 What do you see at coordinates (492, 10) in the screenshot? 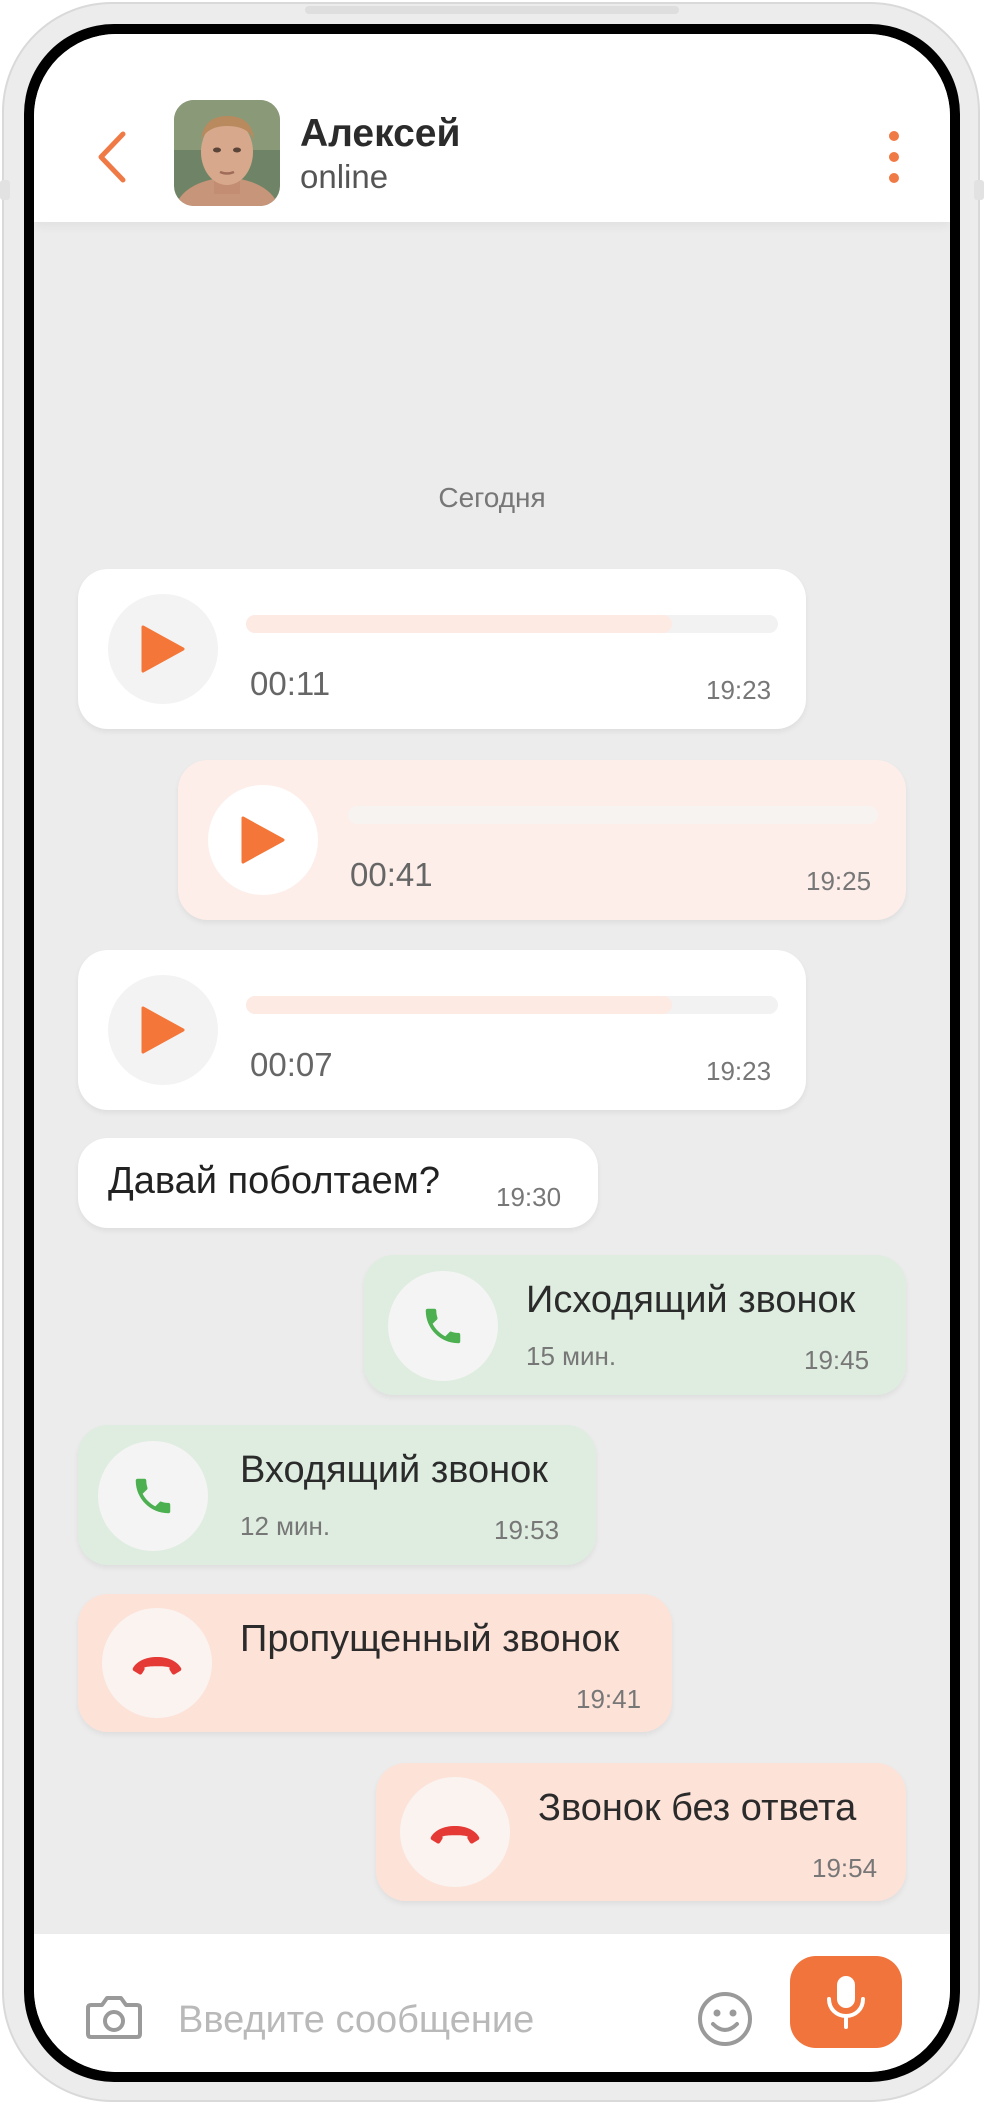
I see `phone-top-edge` at bounding box center [492, 10].